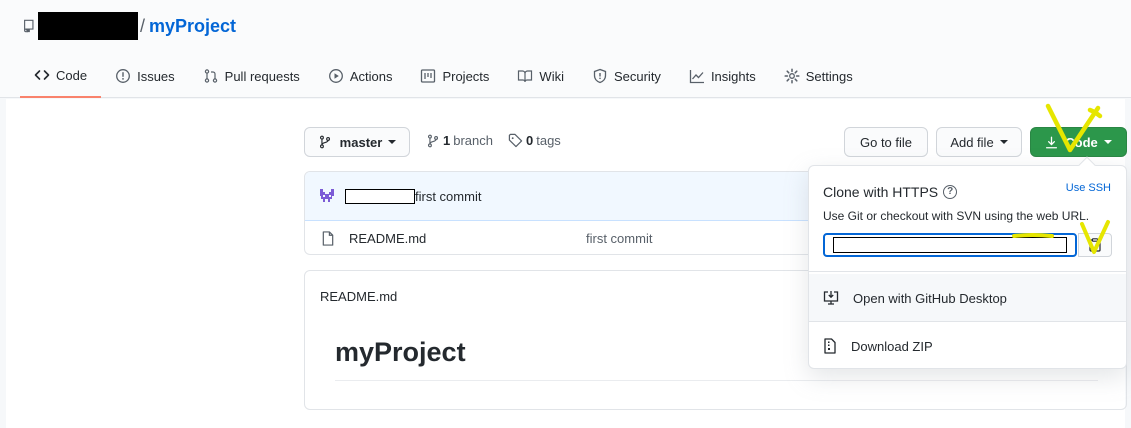 The image size is (1131, 428). Describe the element at coordinates (930, 298) in the screenshot. I see `open-desktop-label: Open with GitHub Desktop` at that location.